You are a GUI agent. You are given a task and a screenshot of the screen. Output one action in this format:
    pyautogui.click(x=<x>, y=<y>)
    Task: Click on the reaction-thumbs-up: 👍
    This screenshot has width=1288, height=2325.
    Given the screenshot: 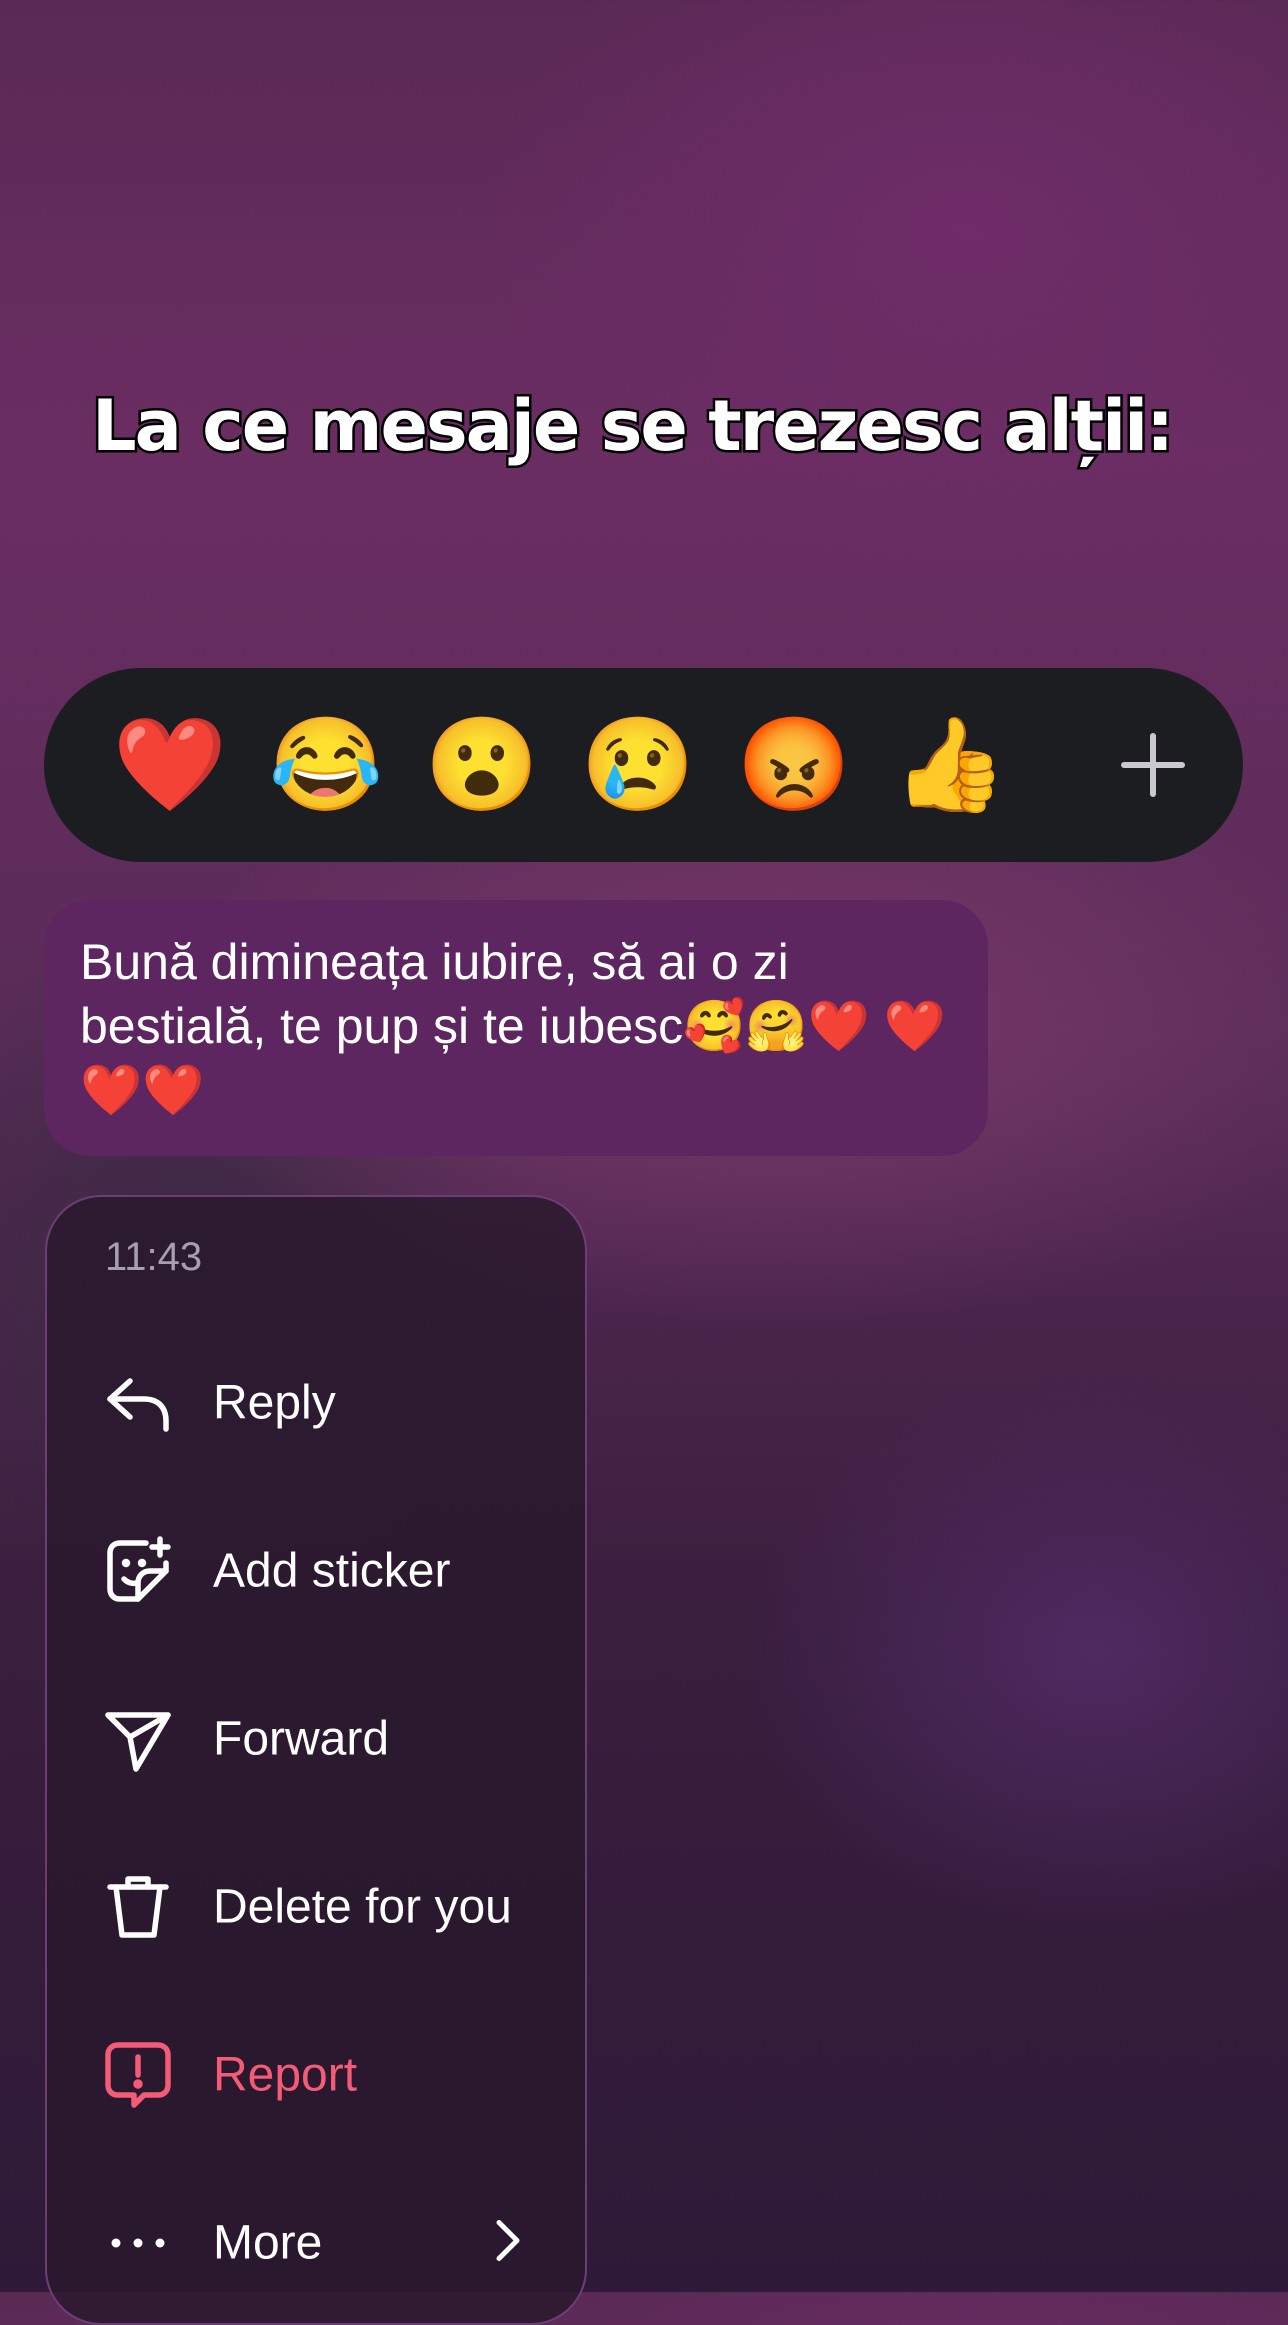 What is the action you would take?
    pyautogui.click(x=950, y=765)
    